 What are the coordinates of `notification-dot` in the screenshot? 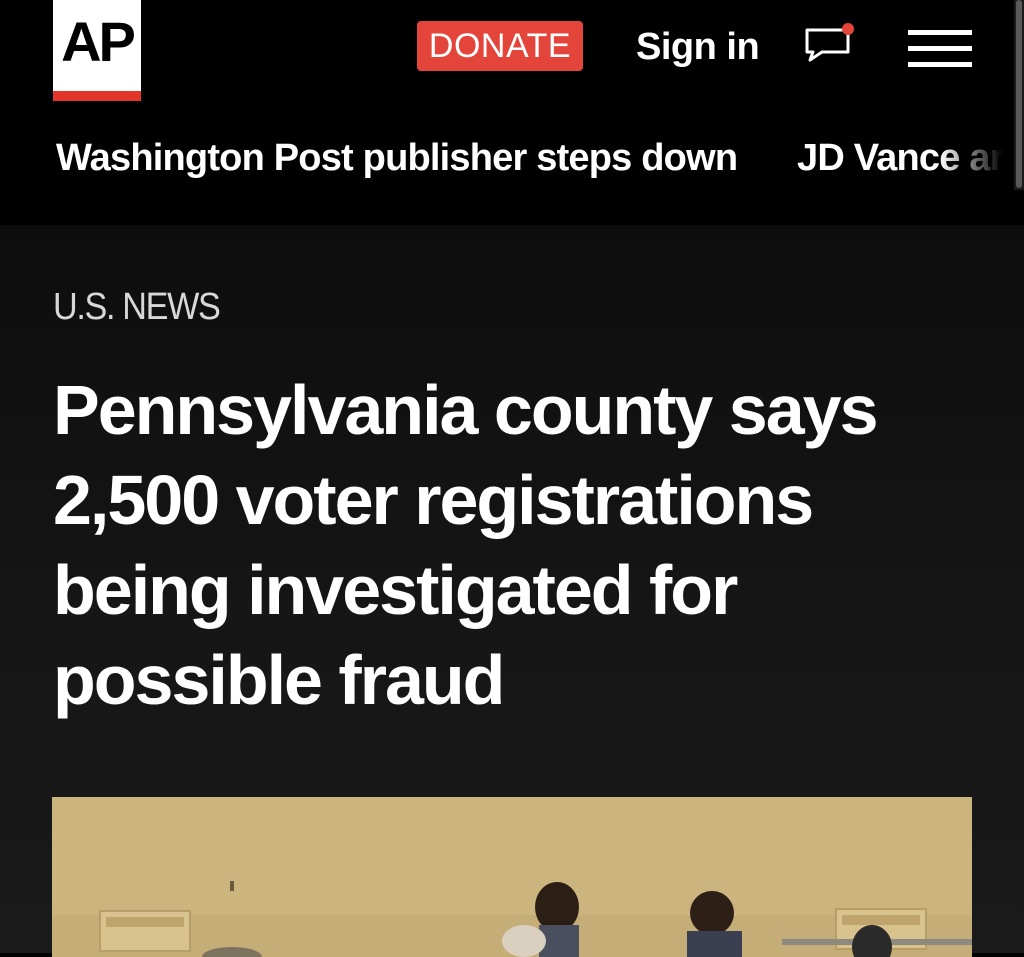 It's located at (848, 29).